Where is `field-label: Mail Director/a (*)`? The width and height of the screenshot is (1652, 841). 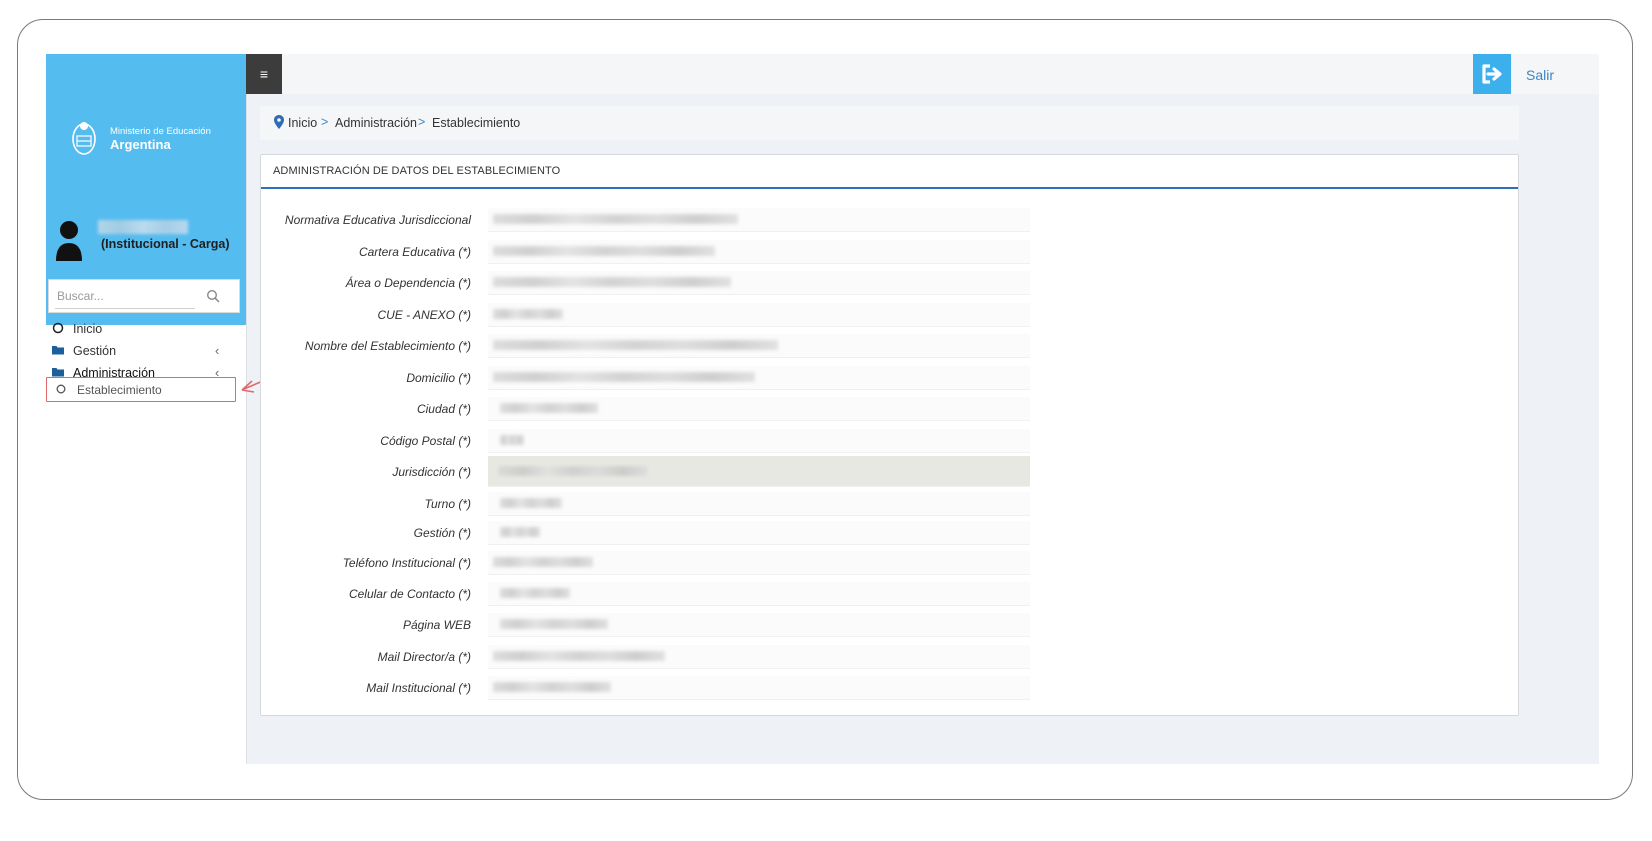
field-label: Mail Director/a (*) is located at coordinates (424, 657).